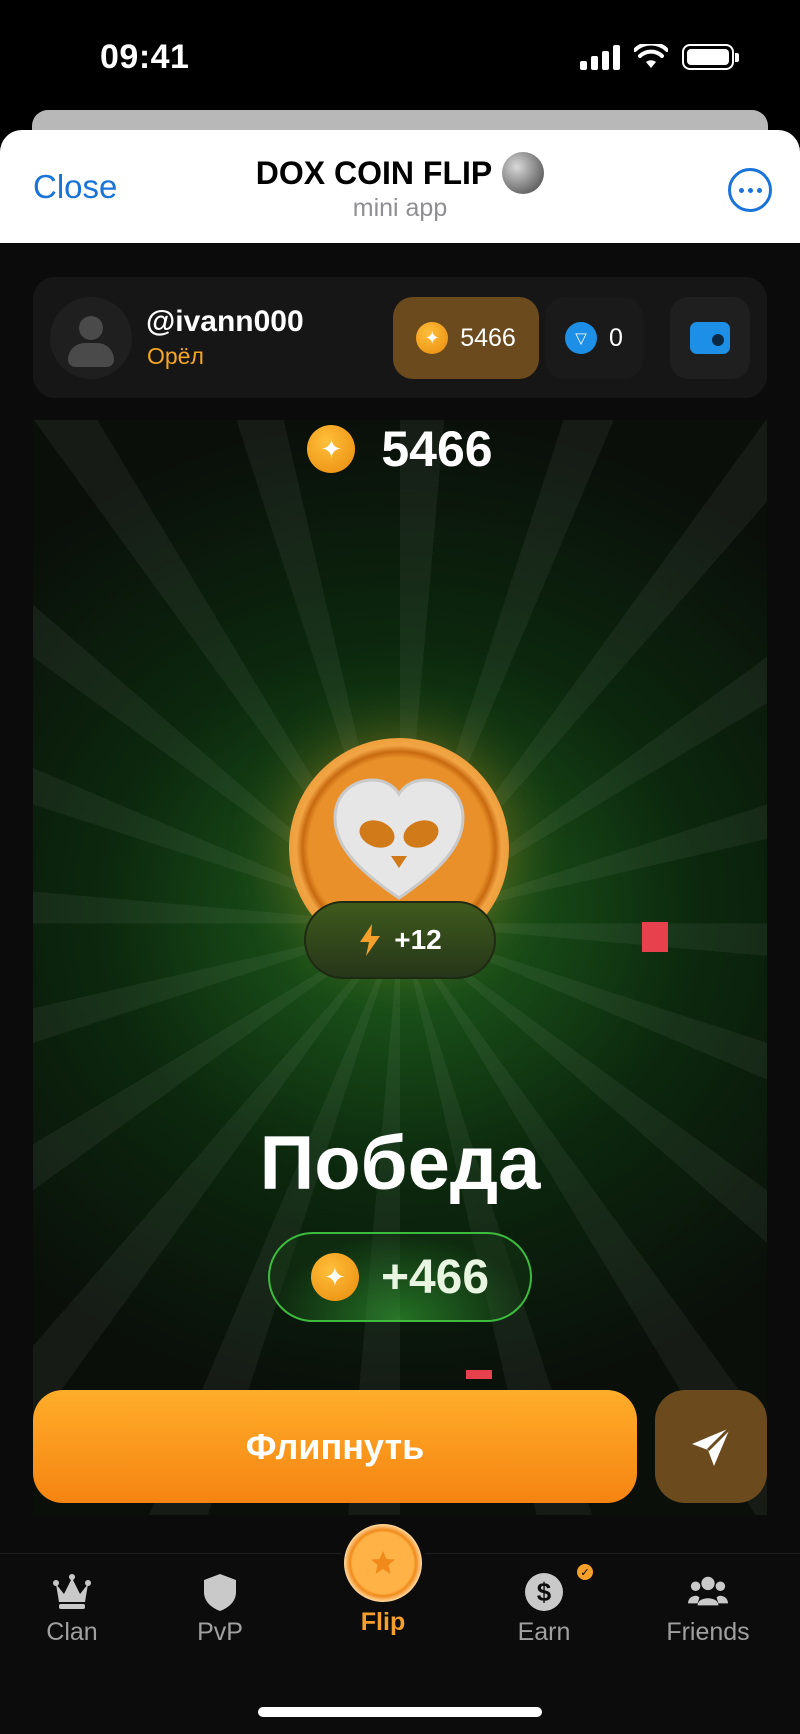  I want to click on coin-balance-chip: ✦ 5466, so click(466, 338).